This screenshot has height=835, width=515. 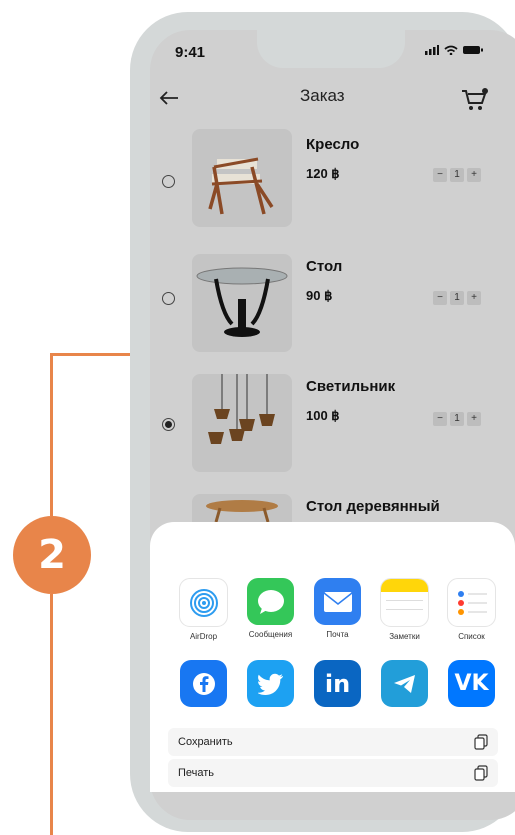 What do you see at coordinates (471, 602) in the screenshot?
I see `reminders-icon` at bounding box center [471, 602].